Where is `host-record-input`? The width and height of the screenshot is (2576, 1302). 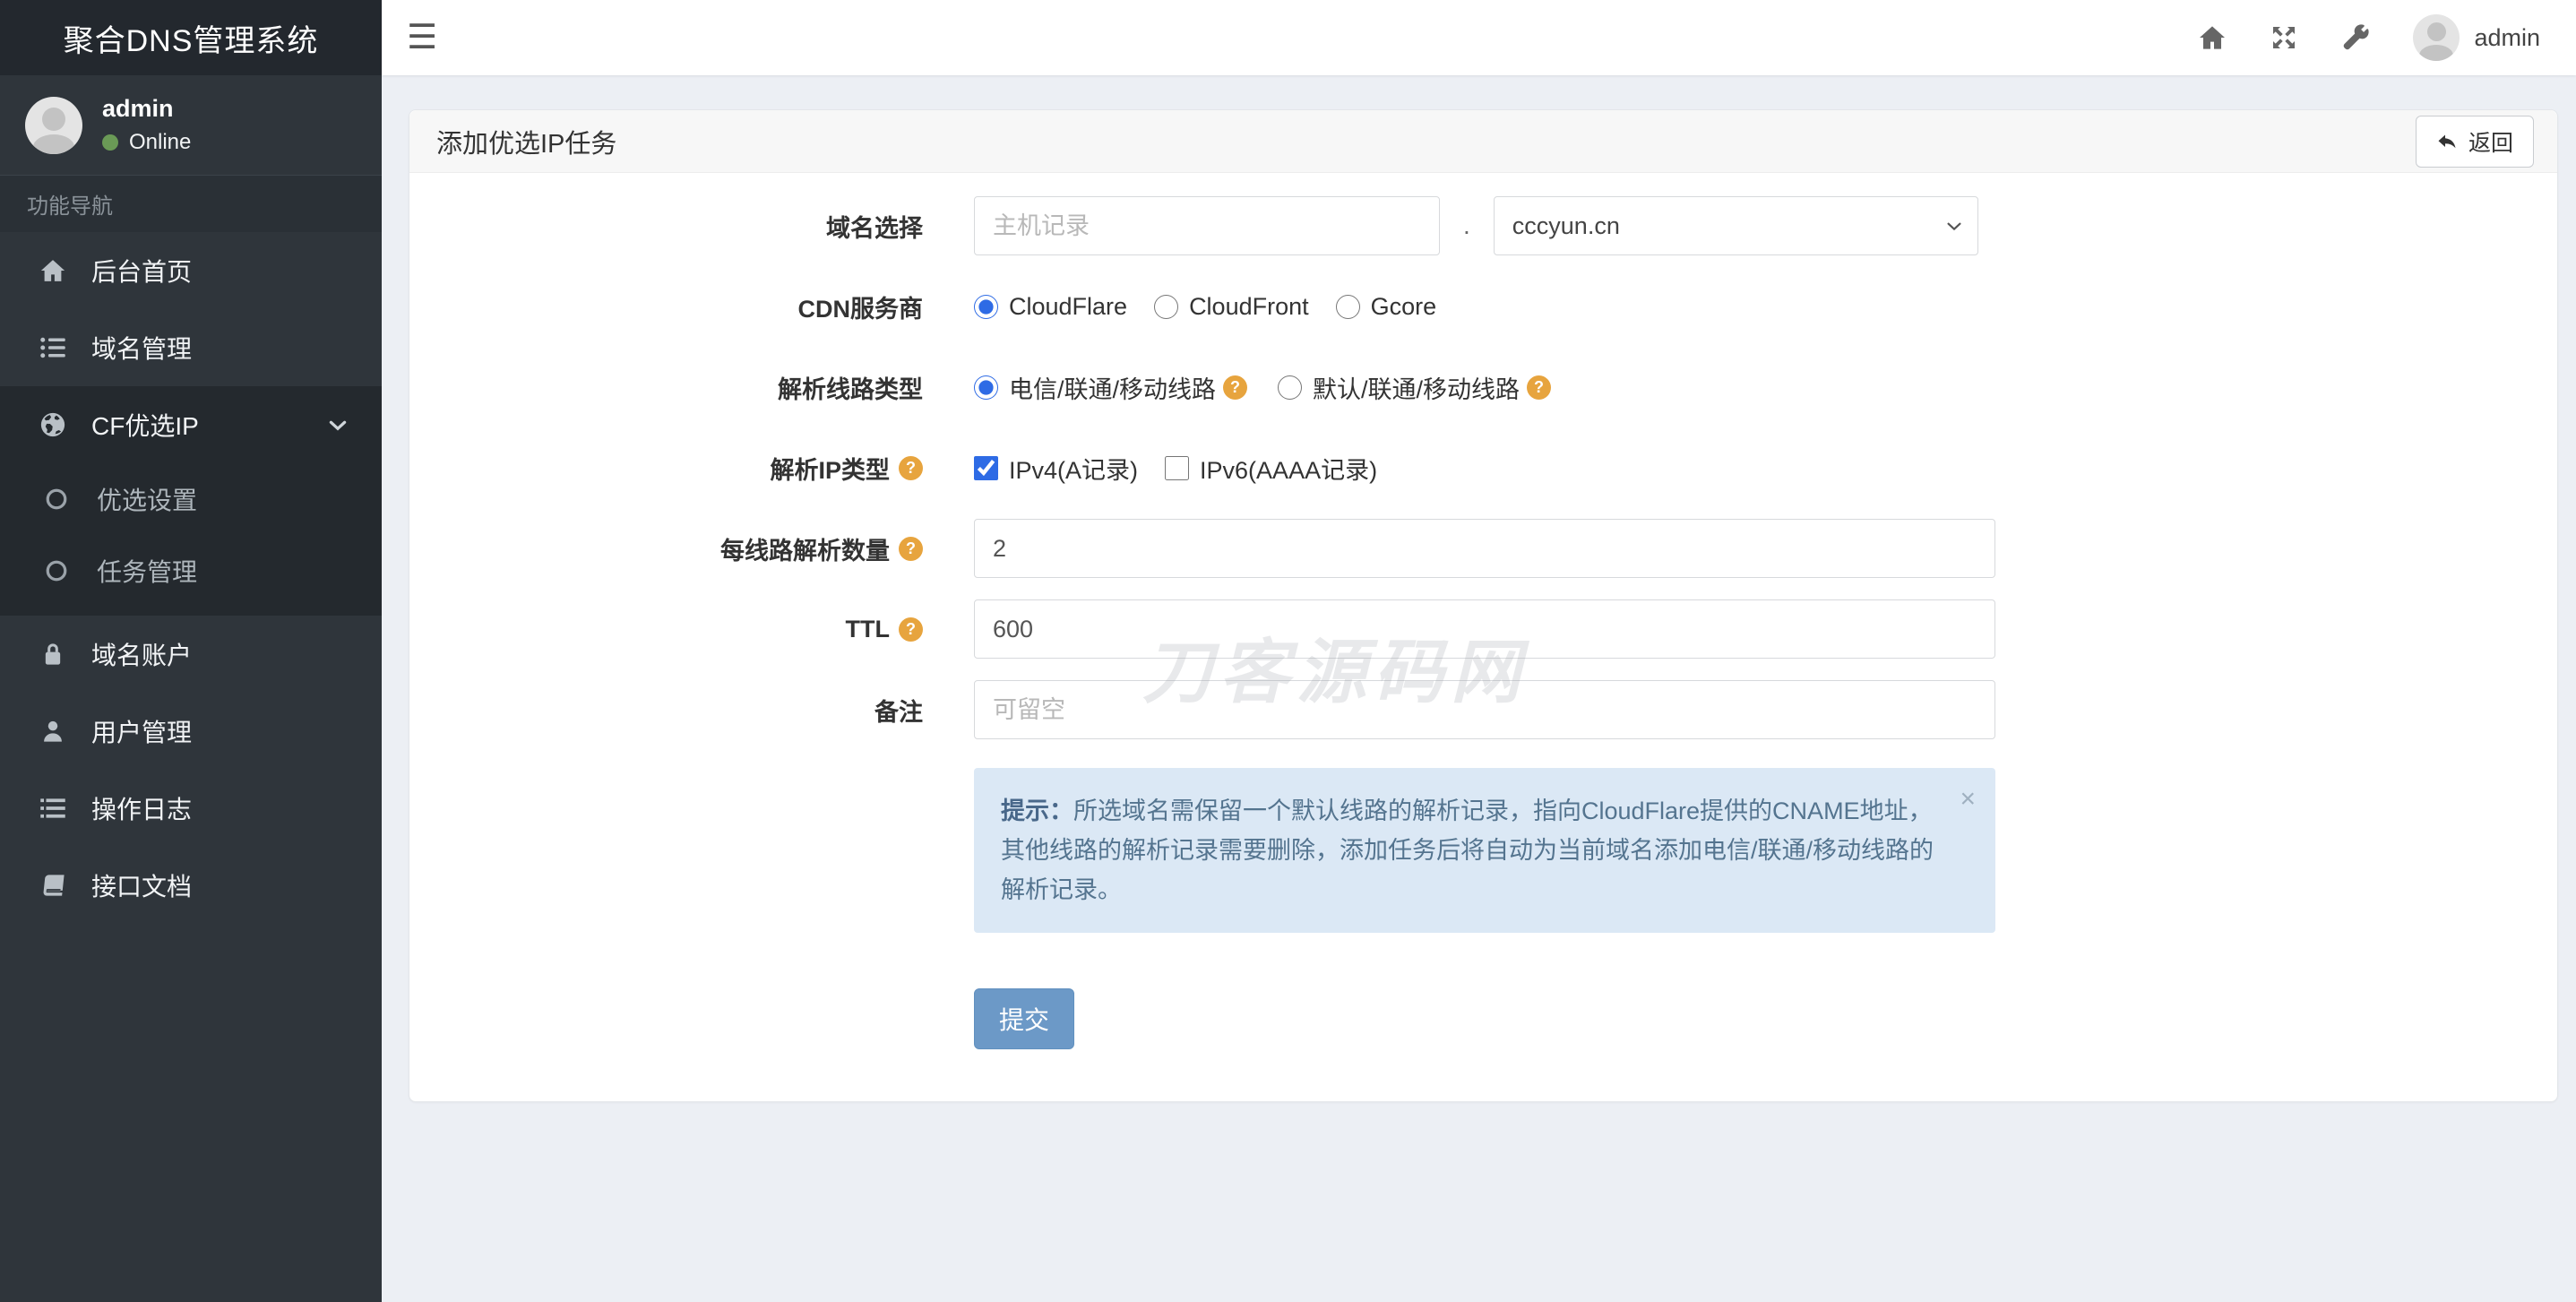 host-record-input is located at coordinates (1207, 225).